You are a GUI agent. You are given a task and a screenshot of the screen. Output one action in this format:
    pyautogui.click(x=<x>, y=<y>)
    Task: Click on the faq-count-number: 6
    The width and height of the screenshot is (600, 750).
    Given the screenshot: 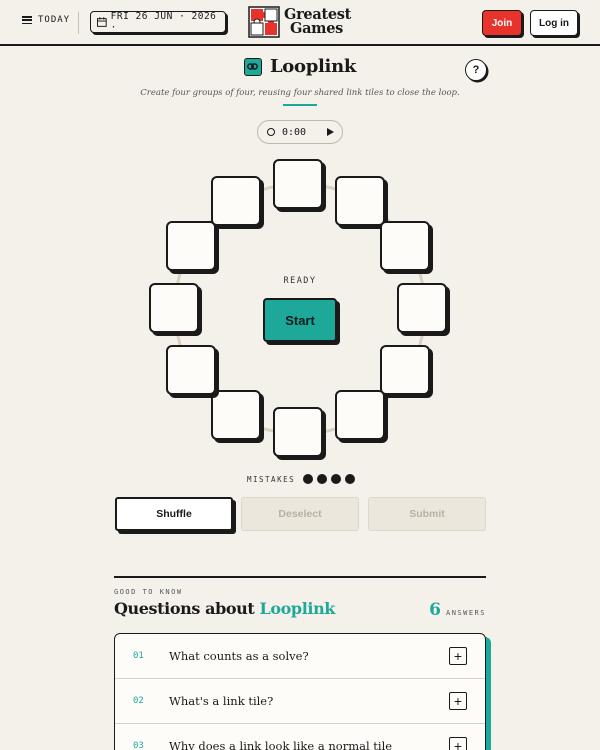 What is the action you would take?
    pyautogui.click(x=435, y=610)
    